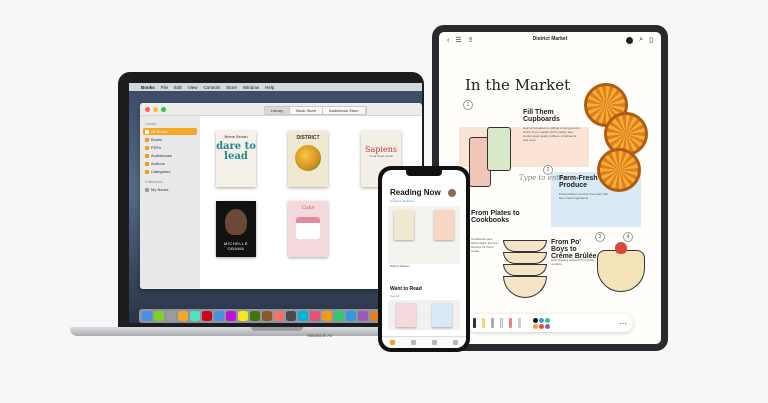  Describe the element at coordinates (251, 87) in the screenshot. I see `menu-window: Window` at that location.